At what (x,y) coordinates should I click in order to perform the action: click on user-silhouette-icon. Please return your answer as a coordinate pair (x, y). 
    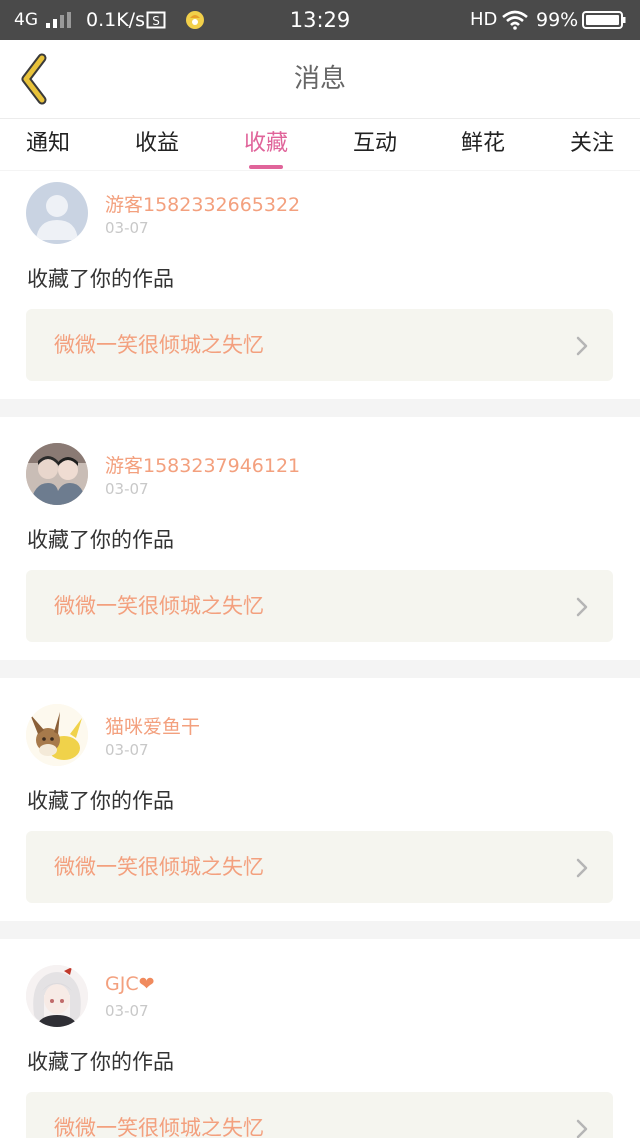
    Looking at the image, I should click on (57, 217).